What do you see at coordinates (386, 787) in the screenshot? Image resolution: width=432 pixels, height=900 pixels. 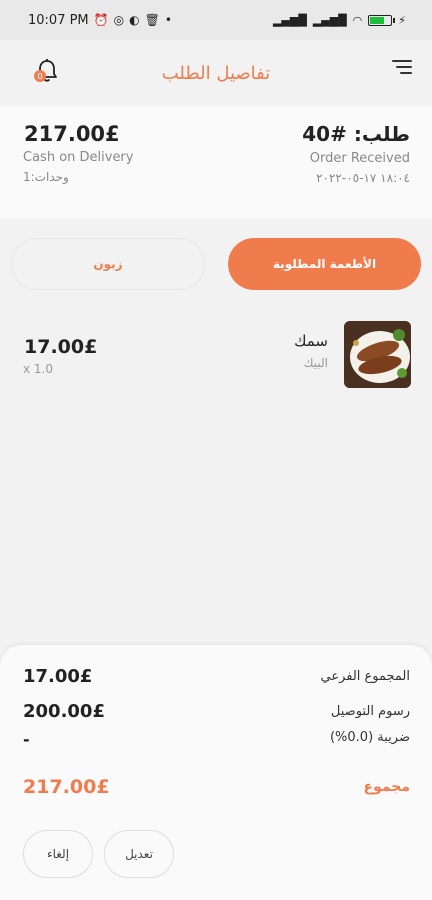 I see `grand-total-label: مجموع` at bounding box center [386, 787].